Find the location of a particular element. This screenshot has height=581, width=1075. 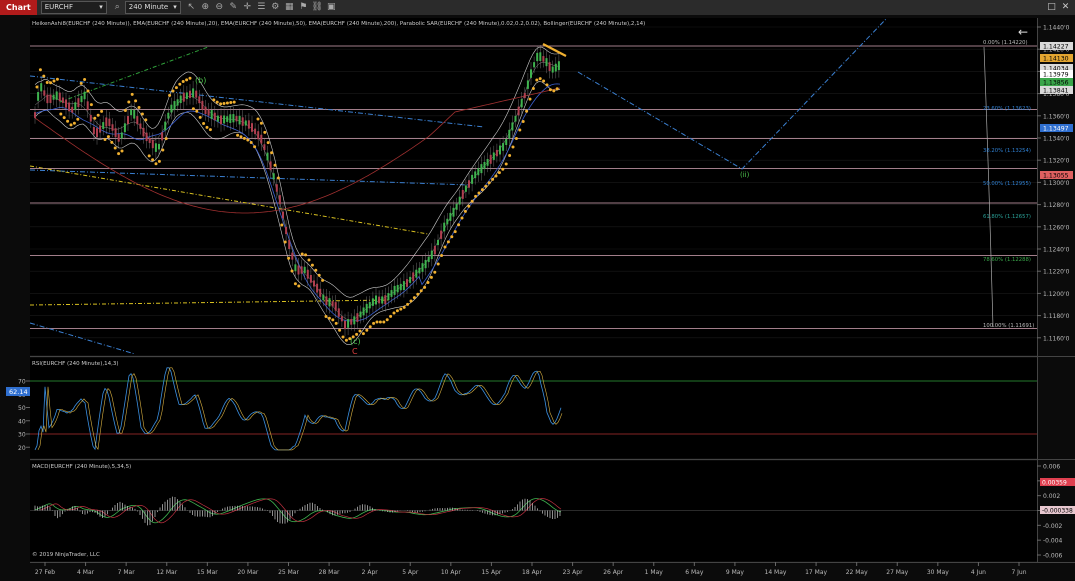

back-arrow-icon: ← is located at coordinates (1023, 32).